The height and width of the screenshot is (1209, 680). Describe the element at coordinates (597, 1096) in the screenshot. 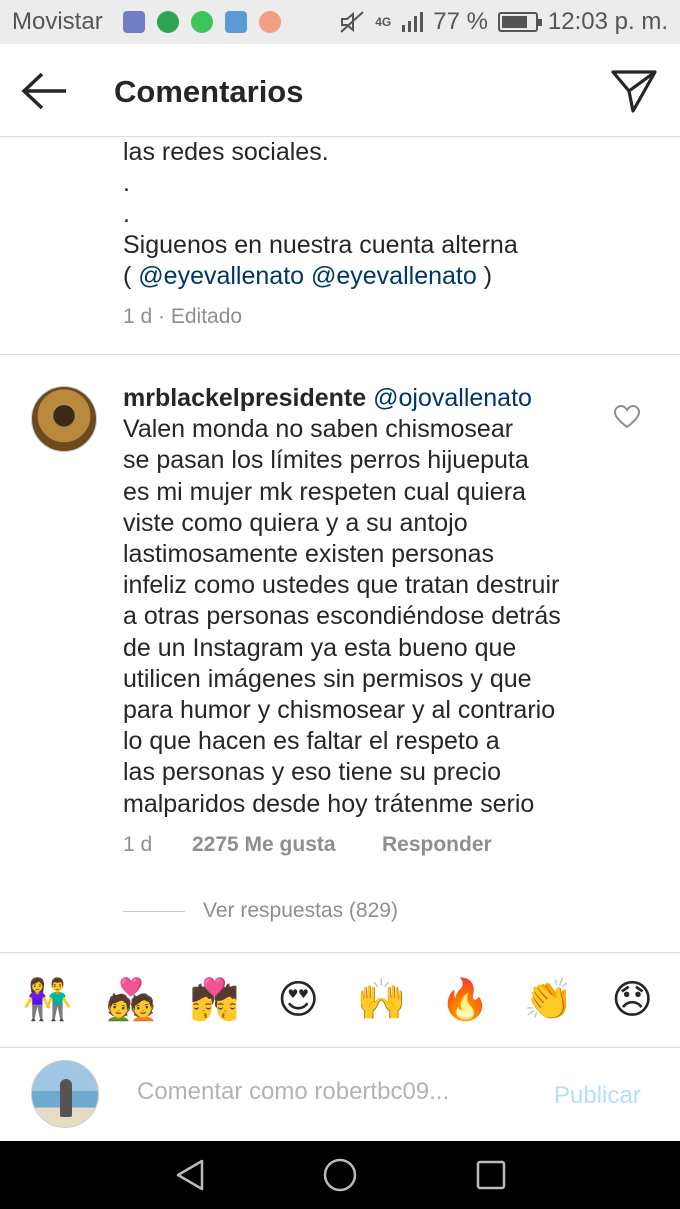

I see `publish-button: Publicar` at that location.